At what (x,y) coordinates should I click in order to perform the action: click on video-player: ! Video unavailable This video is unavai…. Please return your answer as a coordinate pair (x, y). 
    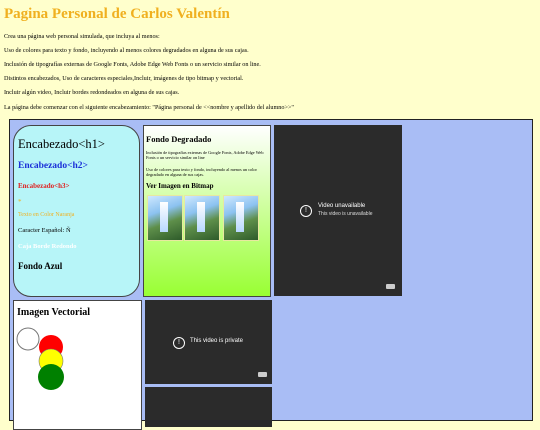
    Looking at the image, I should click on (338, 210).